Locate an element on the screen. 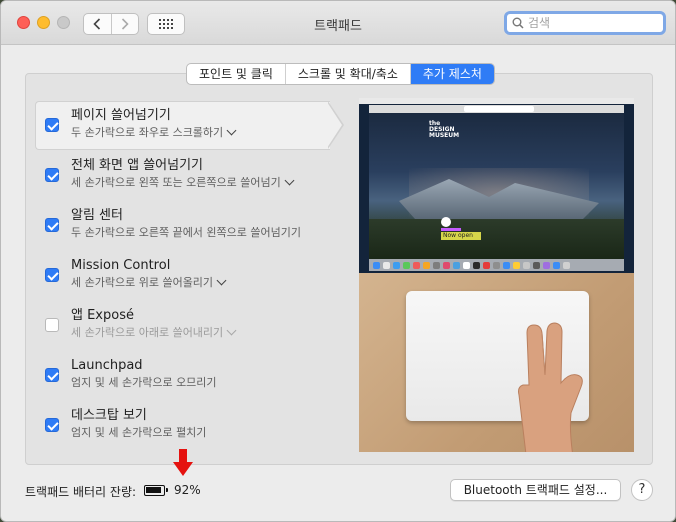 The image size is (676, 522). gesture-option-dropdown: 세 손가락으로 위로 쓸어올리기 is located at coordinates (209, 282).